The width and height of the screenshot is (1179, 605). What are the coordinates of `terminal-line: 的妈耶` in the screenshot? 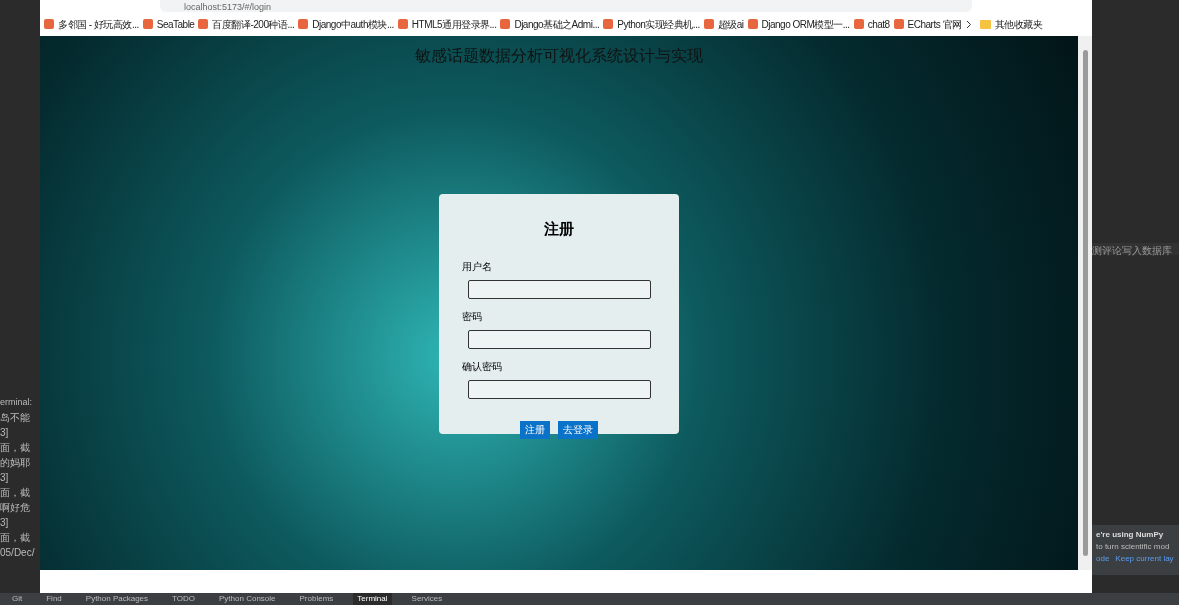 It's located at (15, 463).